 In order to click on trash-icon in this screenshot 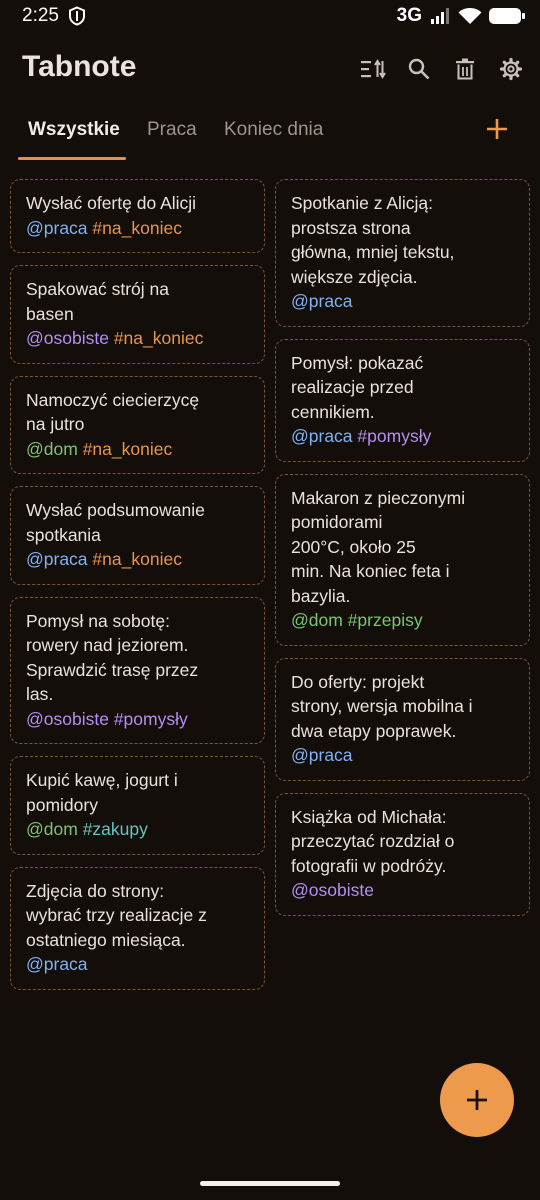, I will do `click(465, 69)`.